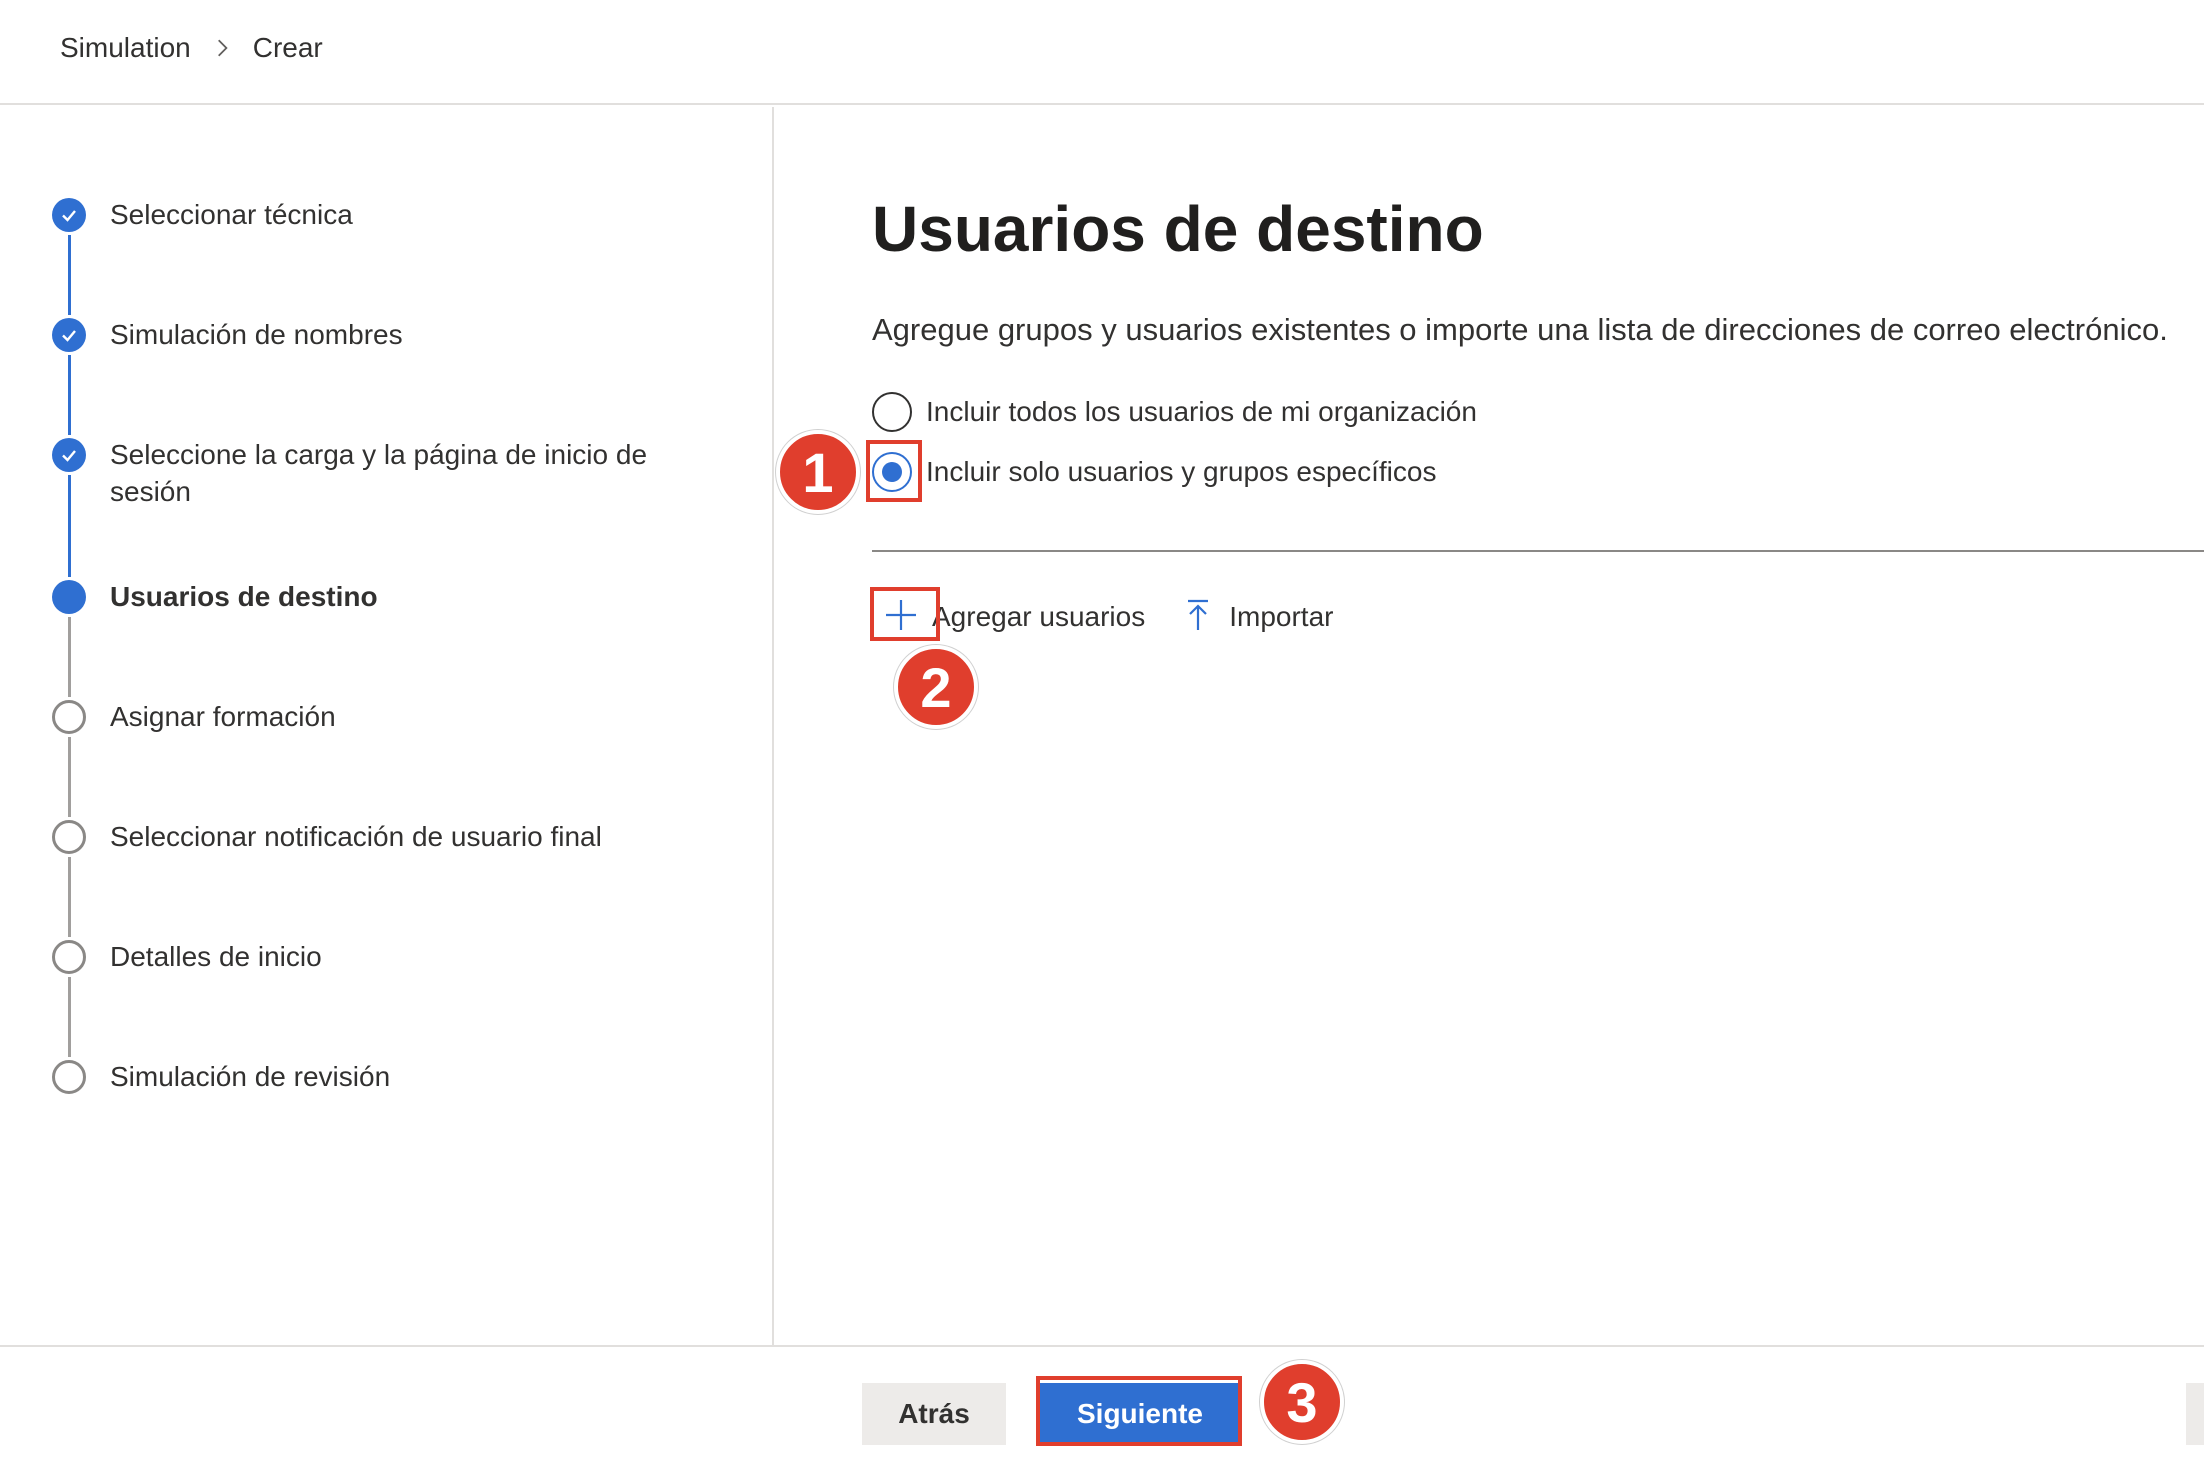 Image resolution: width=2204 pixels, height=1470 pixels. Describe the element at coordinates (250, 1076) in the screenshot. I see `step-label: Simulación de revisión` at that location.